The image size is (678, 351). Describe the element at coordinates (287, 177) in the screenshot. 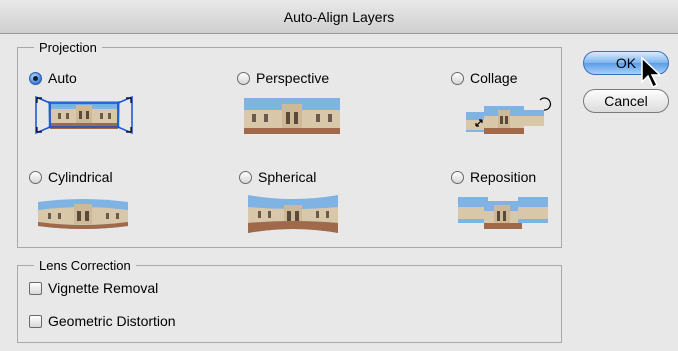

I see `radio-spherical-label: Spherical` at that location.